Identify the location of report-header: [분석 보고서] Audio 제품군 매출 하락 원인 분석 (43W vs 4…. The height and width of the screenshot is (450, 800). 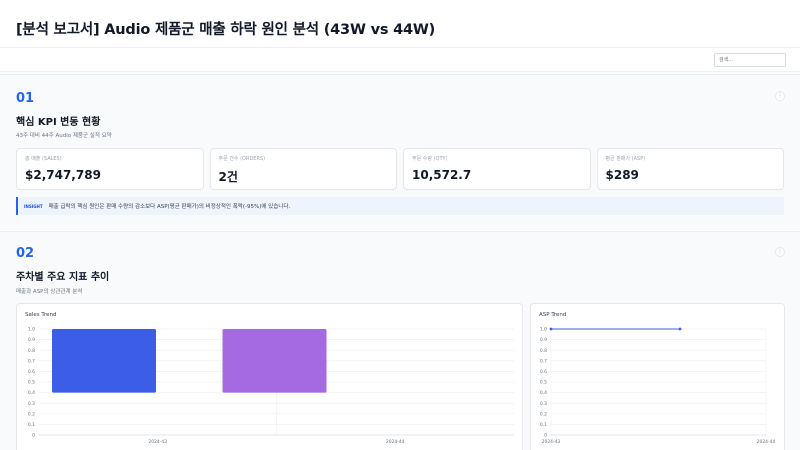
(400, 24).